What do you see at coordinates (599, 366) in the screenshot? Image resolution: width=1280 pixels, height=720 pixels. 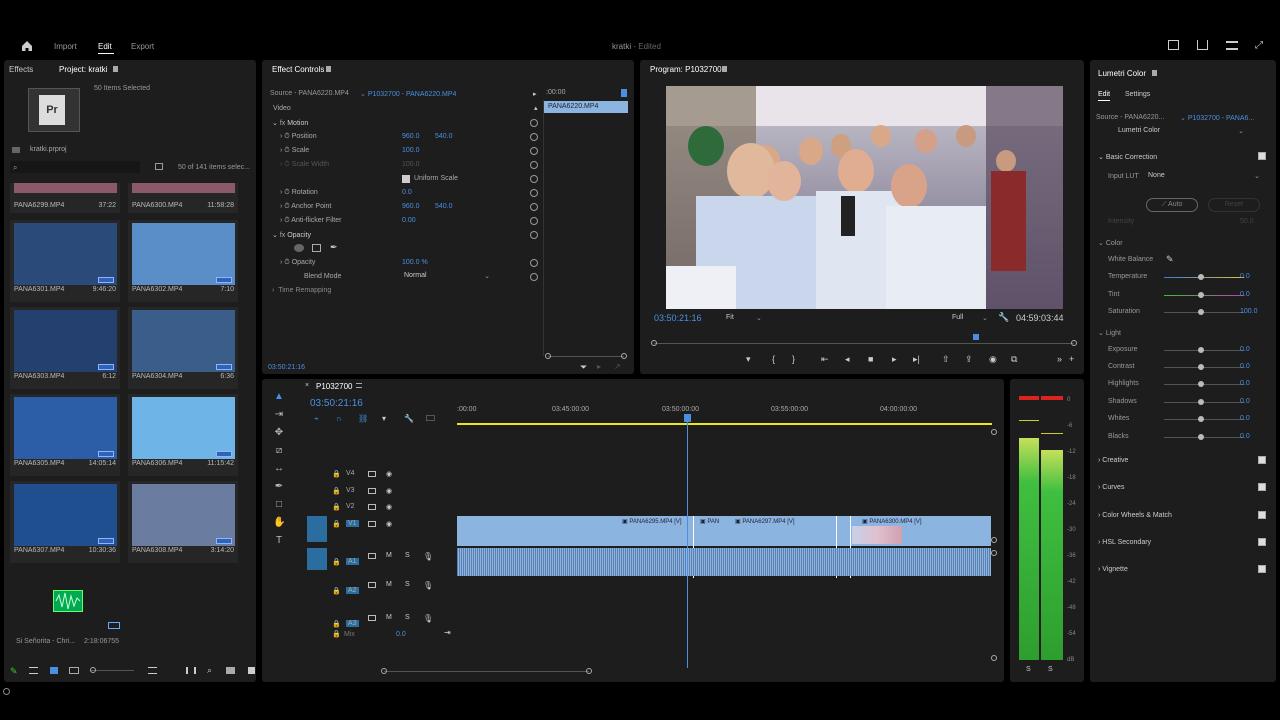 I see `ec-play-only-icon: ▸` at bounding box center [599, 366].